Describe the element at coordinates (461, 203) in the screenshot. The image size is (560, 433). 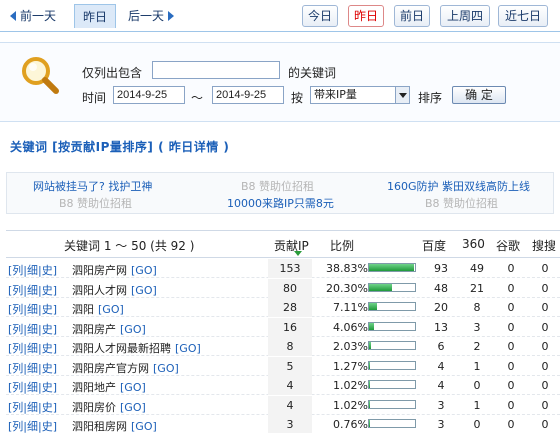
I see `ad-slot-6: B8 赞助位招租` at that location.